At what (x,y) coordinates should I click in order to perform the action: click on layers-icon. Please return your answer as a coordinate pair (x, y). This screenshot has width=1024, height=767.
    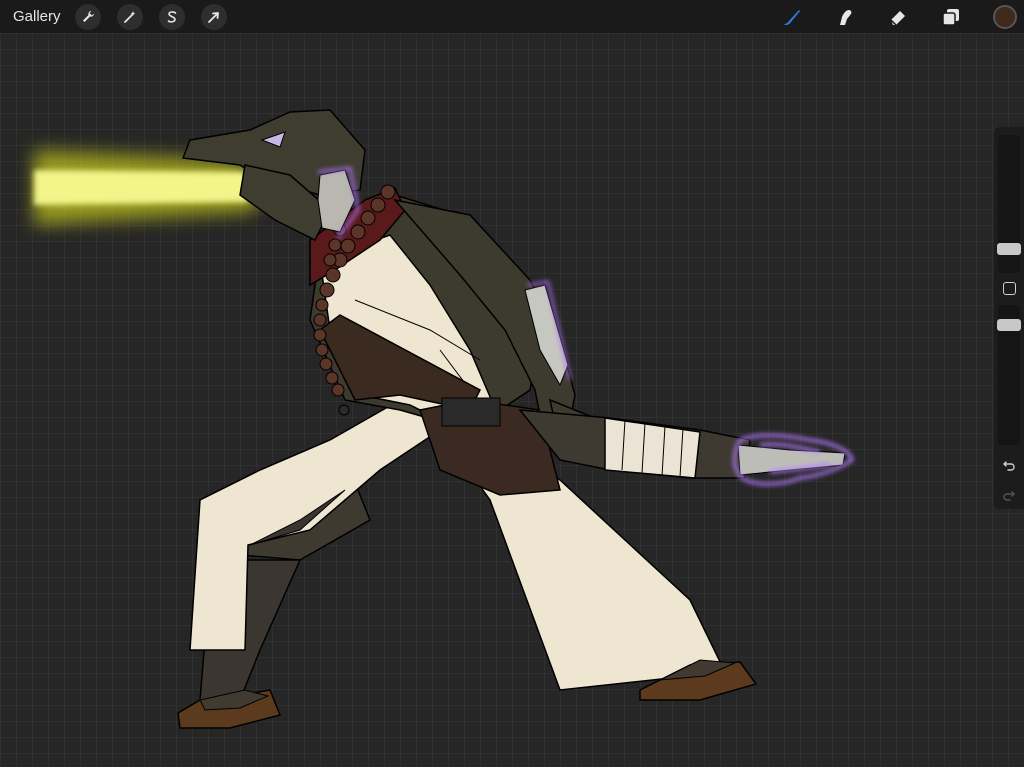
    Looking at the image, I should click on (950, 17).